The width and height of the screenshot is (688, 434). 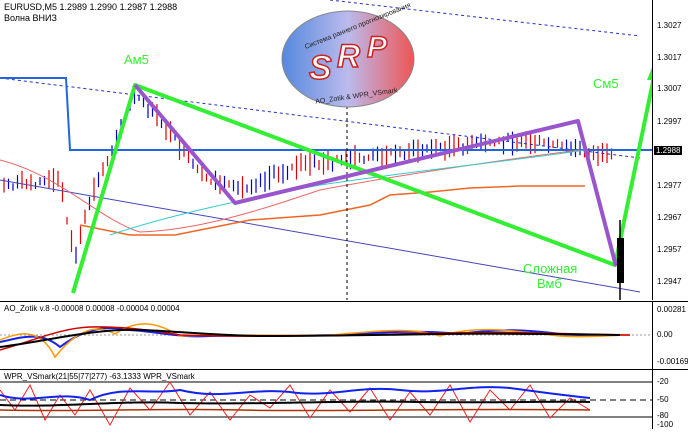 I want to click on svg-text: P, so click(x=377, y=47).